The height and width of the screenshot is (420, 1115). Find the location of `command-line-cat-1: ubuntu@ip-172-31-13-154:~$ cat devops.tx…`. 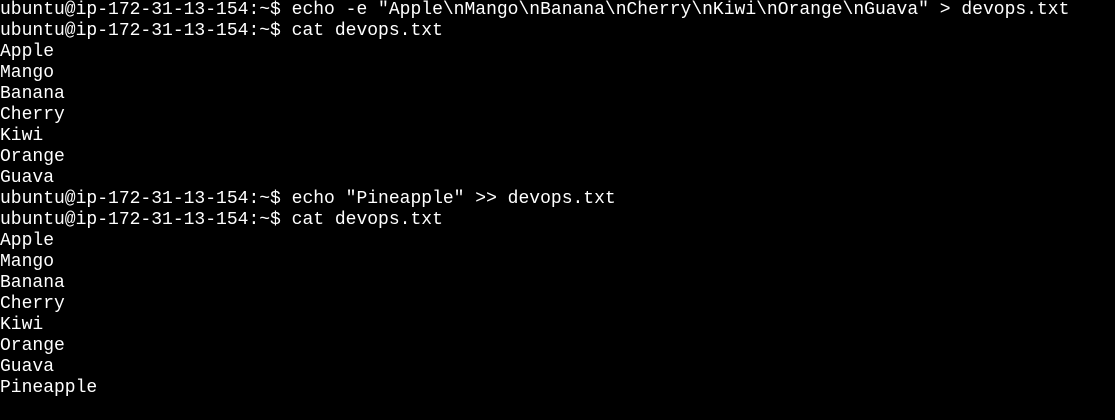

command-line-cat-1: ubuntu@ip-172-31-13-154:~$ cat devops.tx… is located at coordinates (221, 31).